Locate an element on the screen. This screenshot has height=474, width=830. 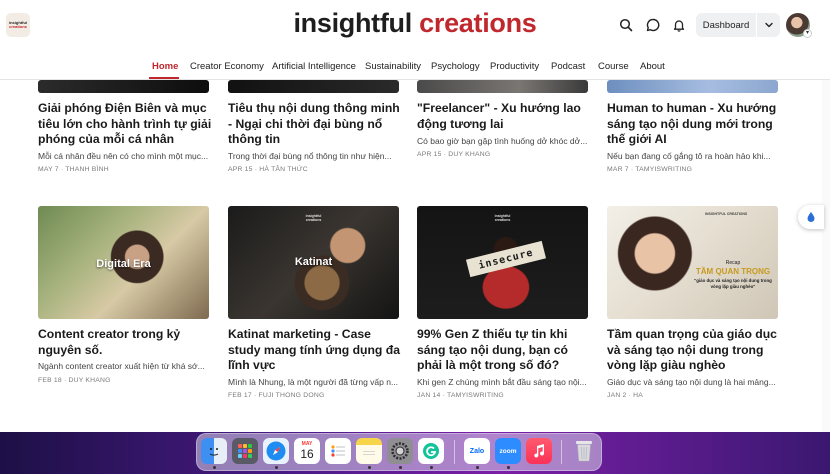
zoom-label: zoom is located at coordinates (508, 451).